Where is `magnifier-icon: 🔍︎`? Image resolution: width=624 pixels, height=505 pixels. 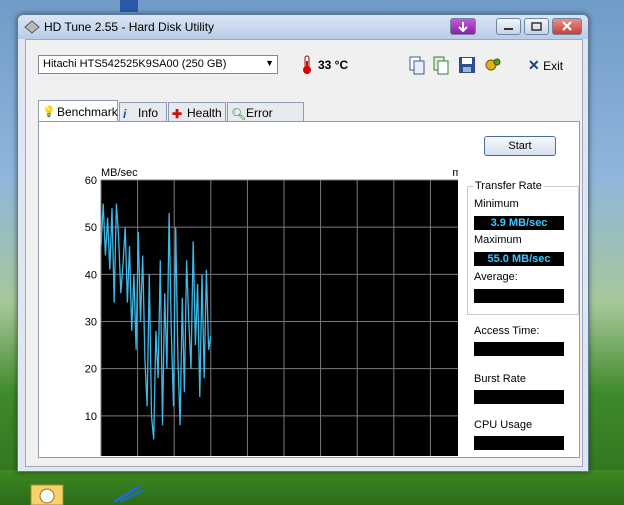 magnifier-icon: 🔍︎ is located at coordinates (239, 114).